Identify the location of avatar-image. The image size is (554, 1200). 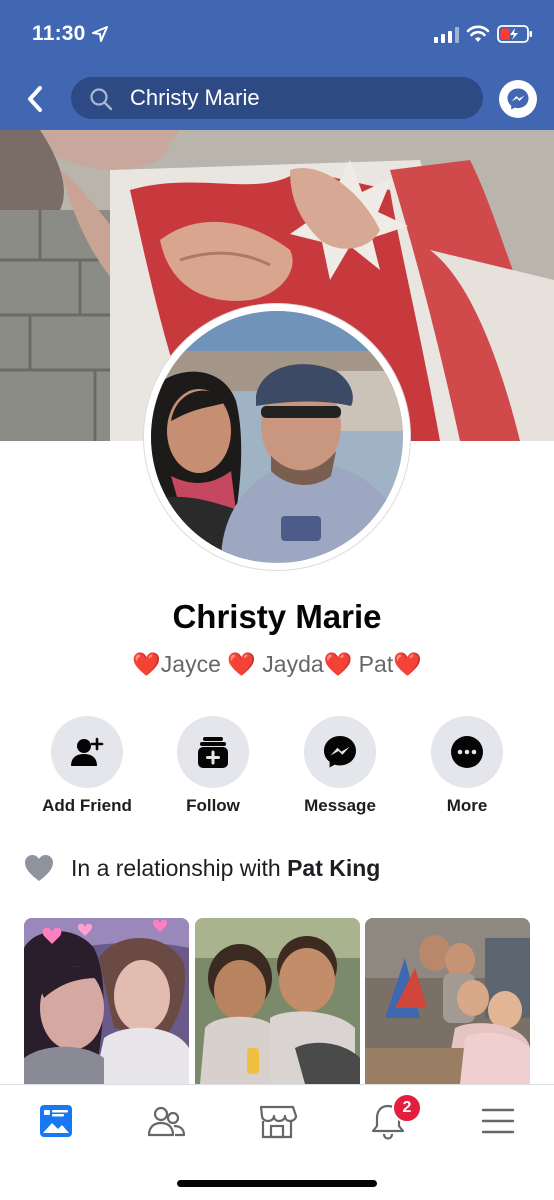
(277, 437).